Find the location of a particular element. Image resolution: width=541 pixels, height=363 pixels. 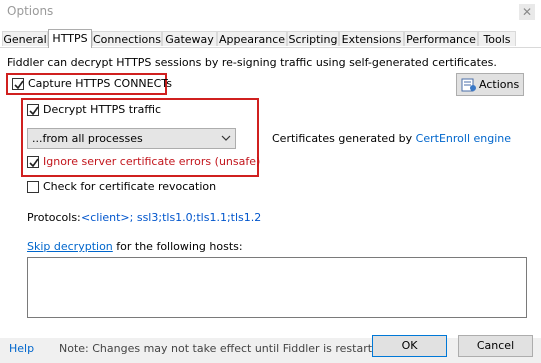

cancel-button: Cancel is located at coordinates (495, 346).